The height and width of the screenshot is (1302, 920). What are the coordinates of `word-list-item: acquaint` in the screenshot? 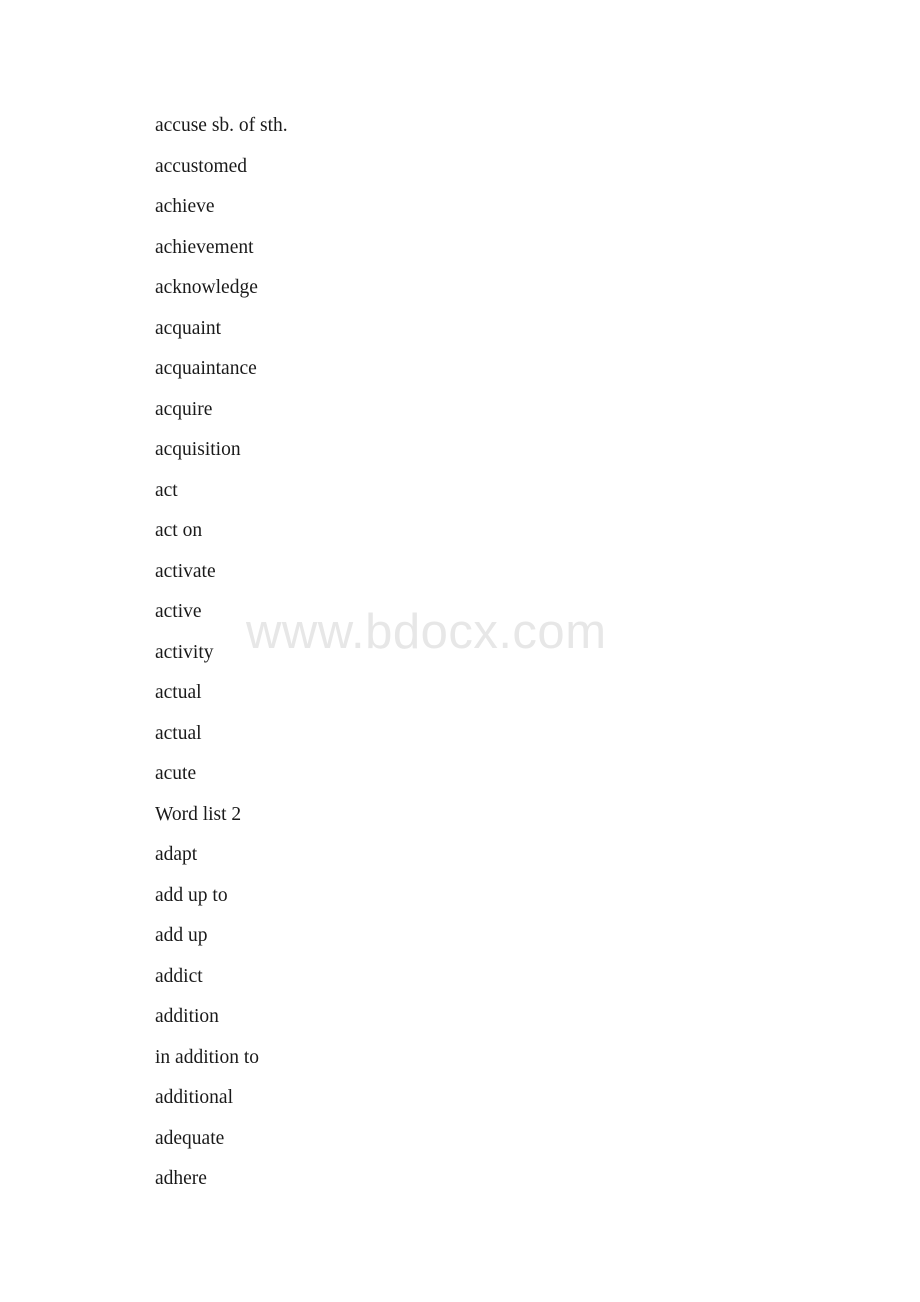 It's located at (188, 328).